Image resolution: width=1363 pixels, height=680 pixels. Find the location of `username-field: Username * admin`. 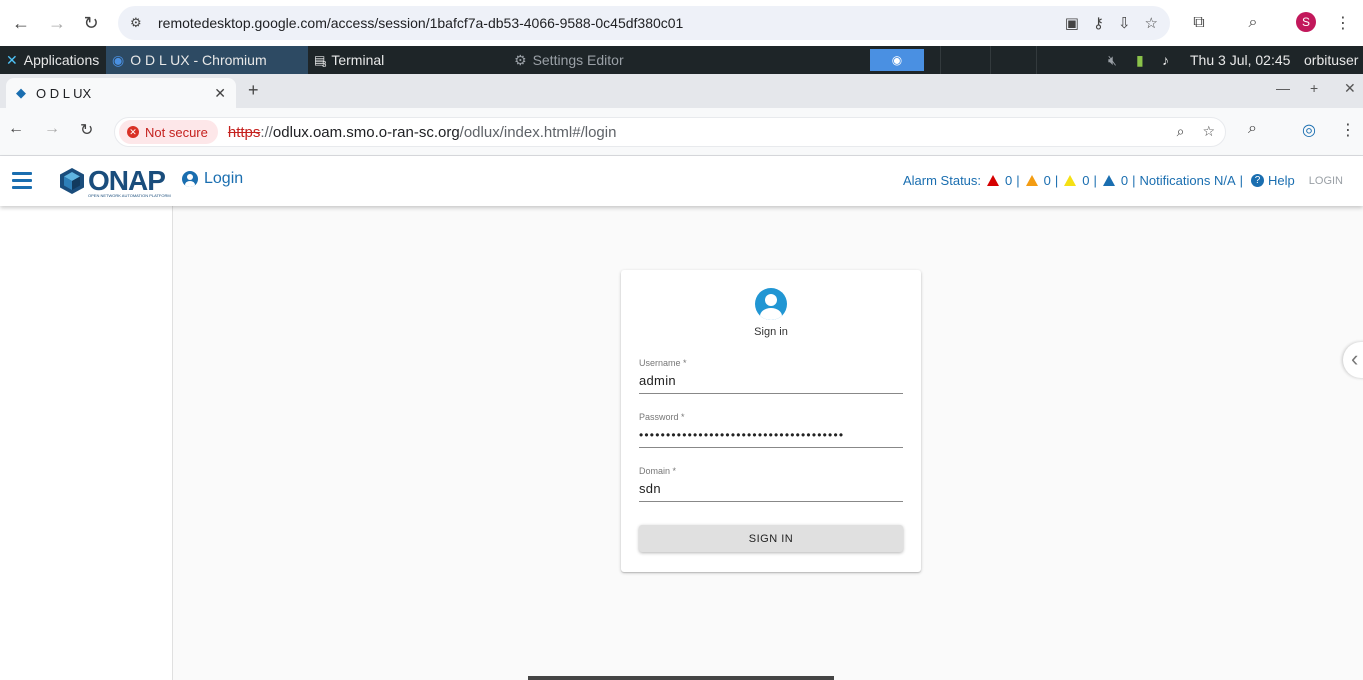

username-field: Username * admin is located at coordinates (771, 376).